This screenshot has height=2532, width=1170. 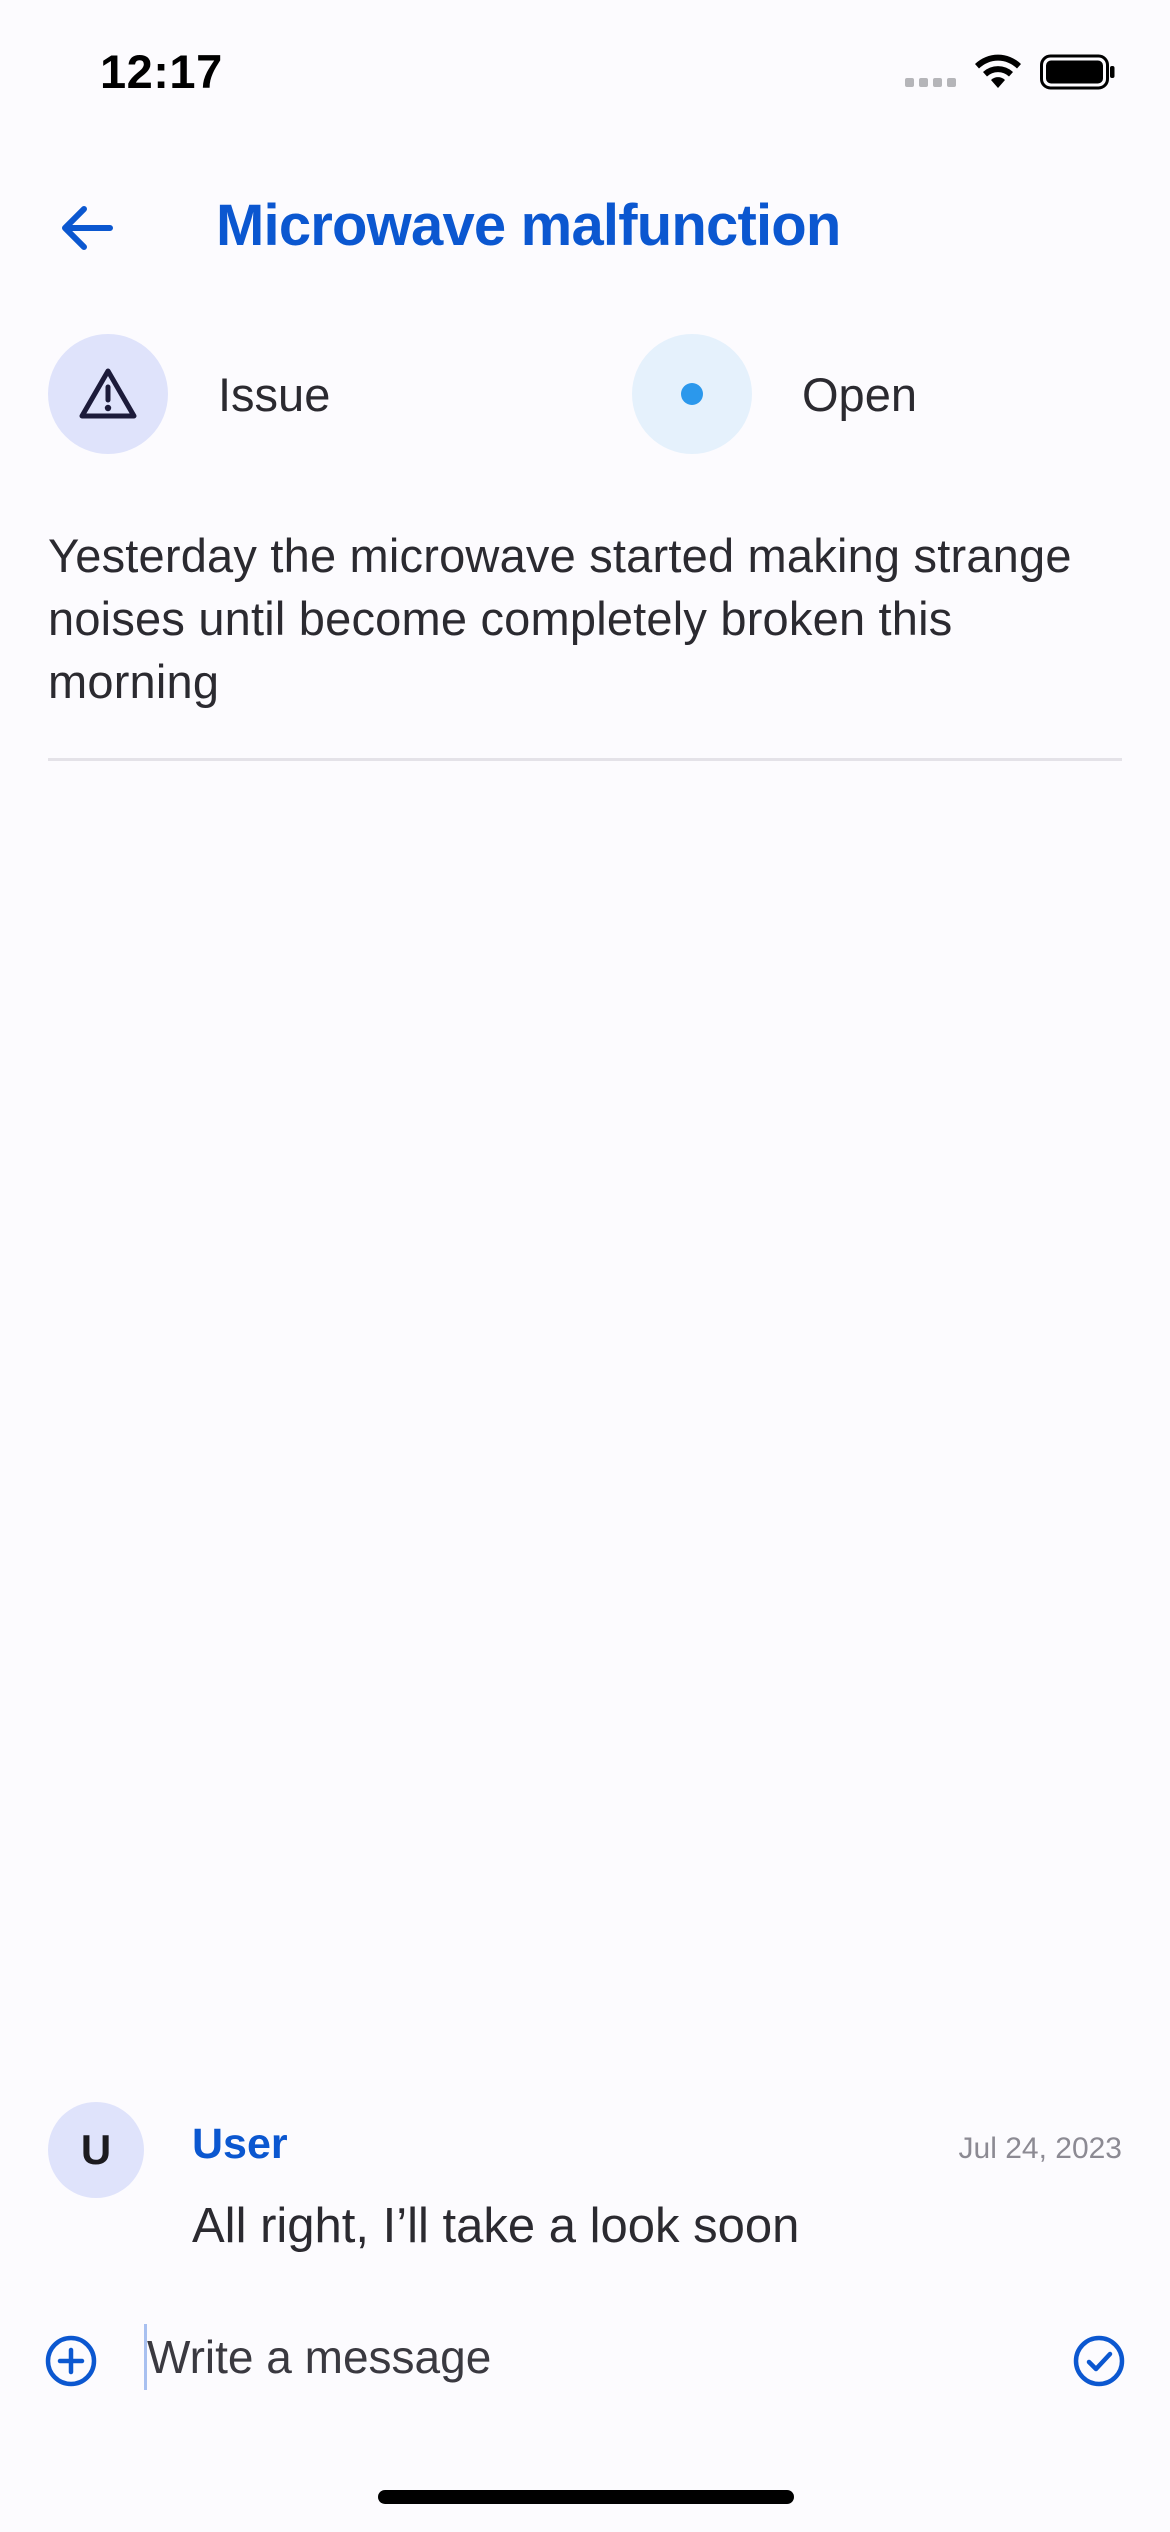 I want to click on message-composer, so click(x=585, y=2357).